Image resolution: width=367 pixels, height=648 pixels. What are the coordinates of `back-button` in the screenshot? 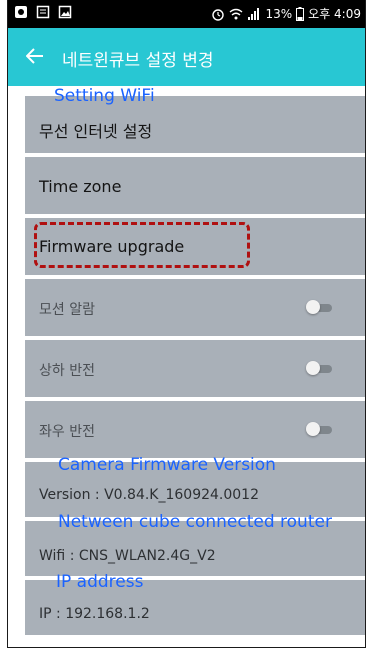 It's located at (35, 56).